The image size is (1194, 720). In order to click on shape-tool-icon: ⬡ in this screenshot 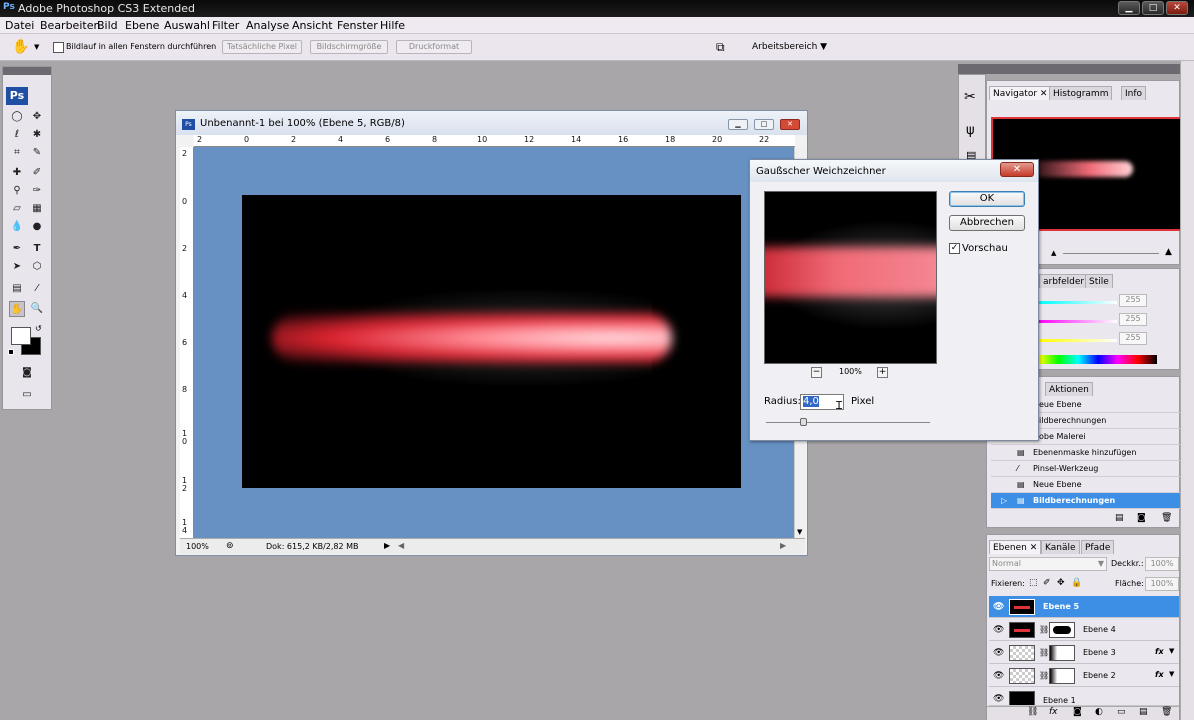, I will do `click(37, 267)`.